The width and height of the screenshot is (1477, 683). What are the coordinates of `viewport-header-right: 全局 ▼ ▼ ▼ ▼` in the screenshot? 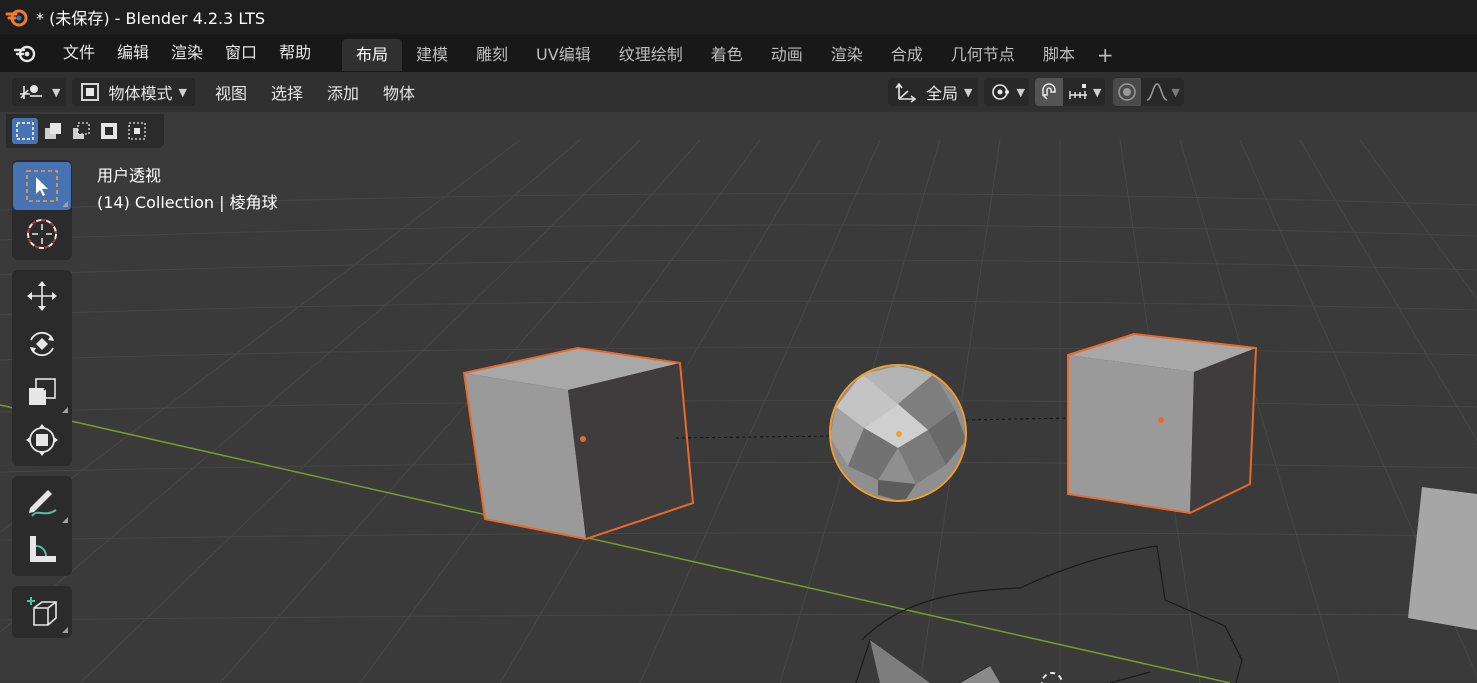 It's located at (1036, 92).